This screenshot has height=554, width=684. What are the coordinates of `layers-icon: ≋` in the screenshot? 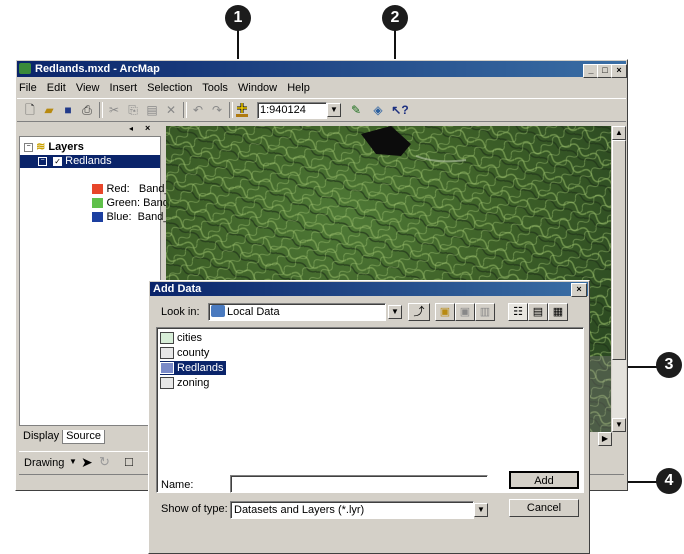 It's located at (41, 147).